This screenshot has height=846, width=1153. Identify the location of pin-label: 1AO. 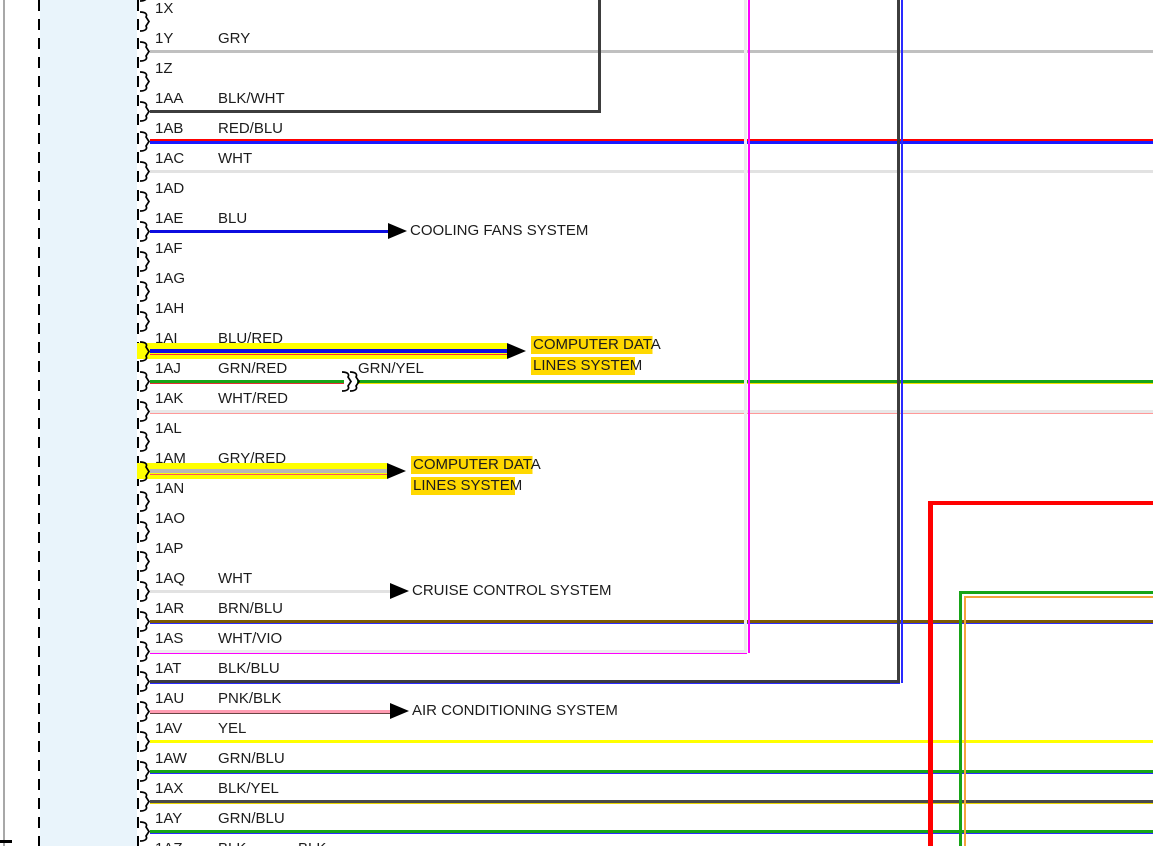
(170, 518).